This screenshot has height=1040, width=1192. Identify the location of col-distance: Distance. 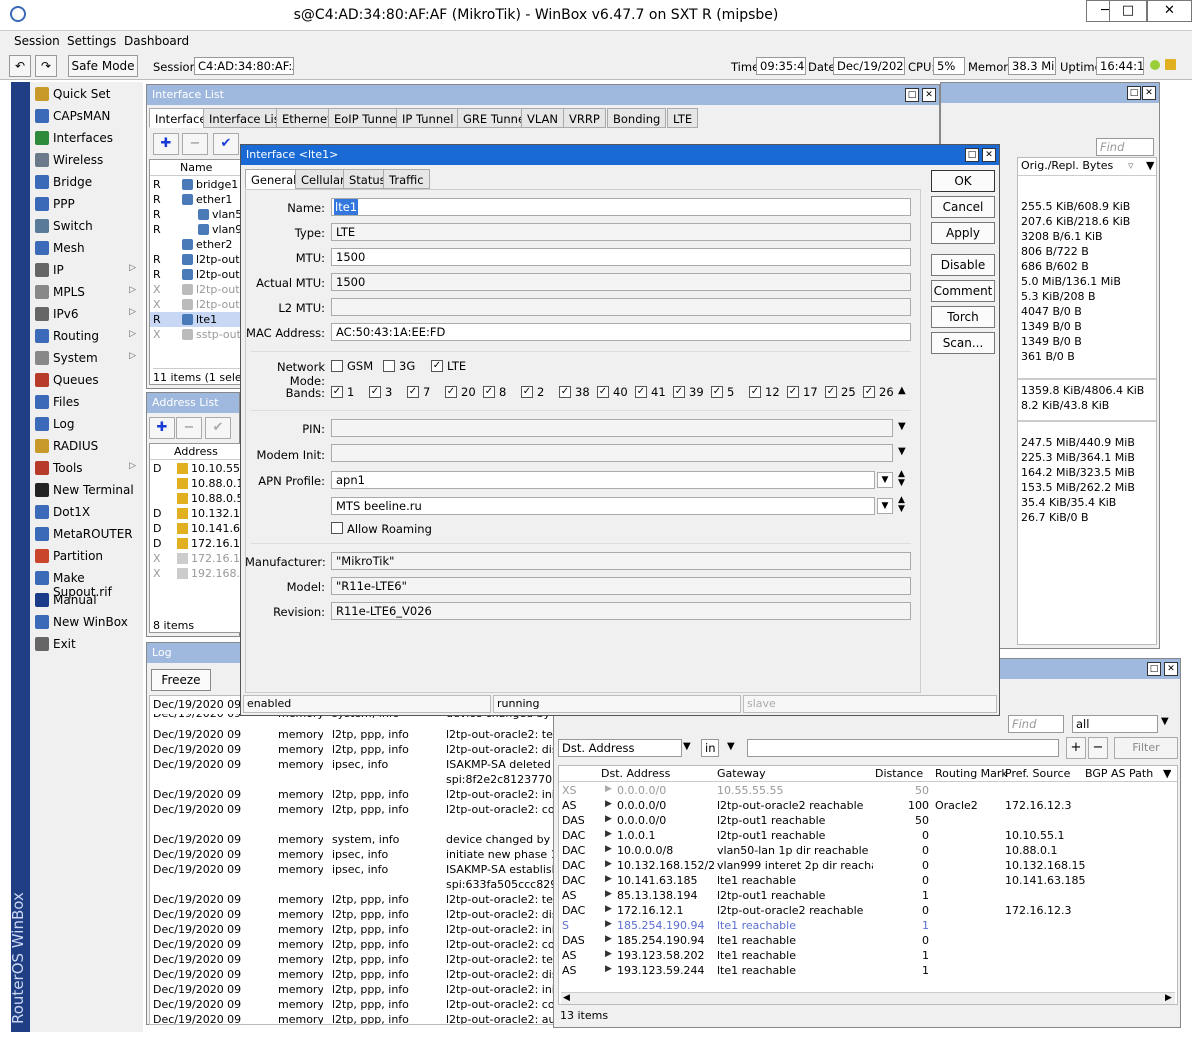
(899, 773).